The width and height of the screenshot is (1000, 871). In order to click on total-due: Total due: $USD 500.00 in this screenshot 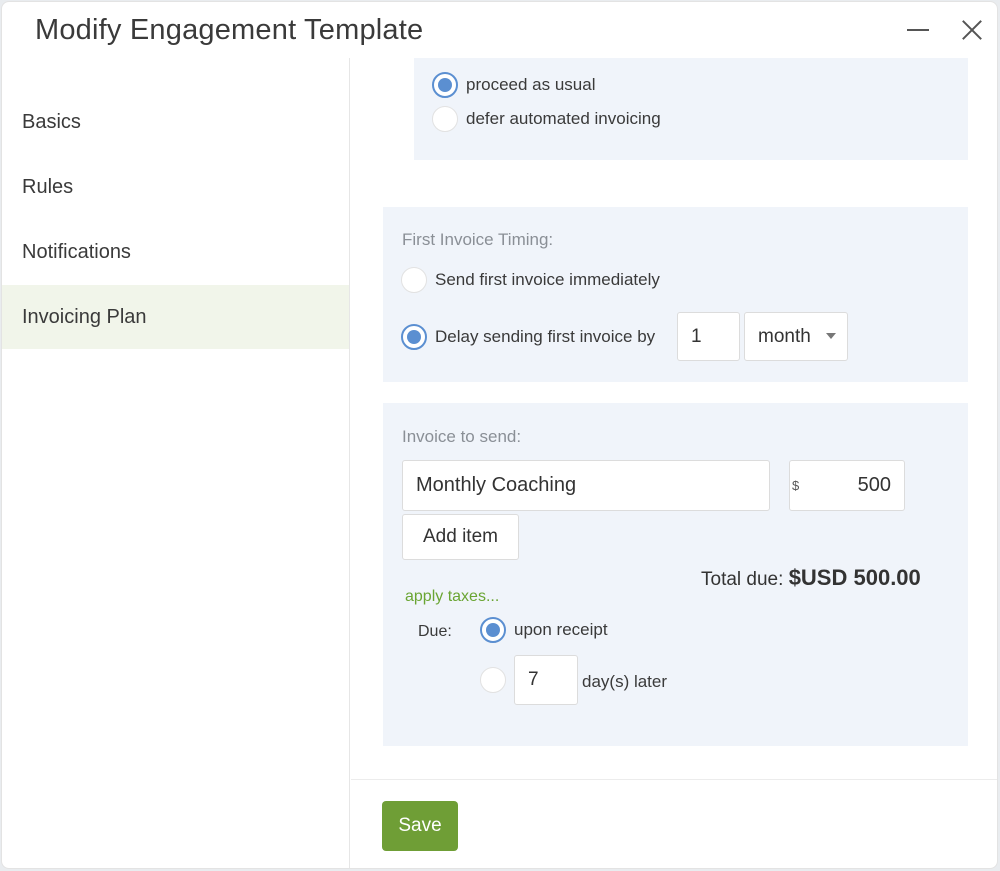, I will do `click(811, 578)`.